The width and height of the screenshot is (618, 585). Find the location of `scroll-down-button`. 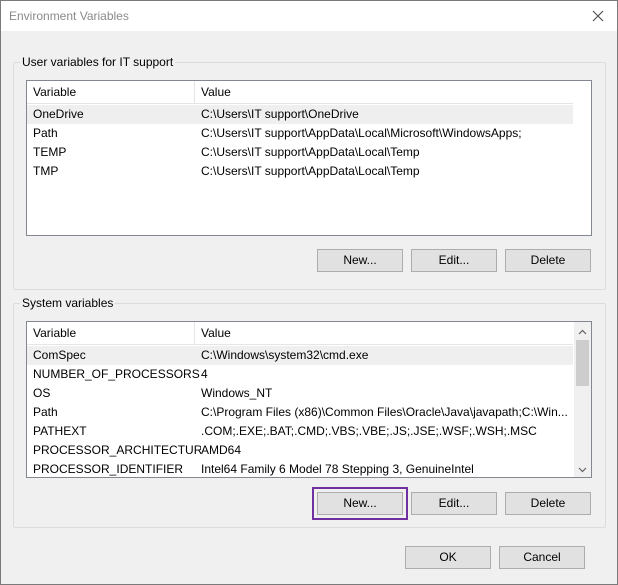

scroll-down-button is located at coordinates (582, 468).